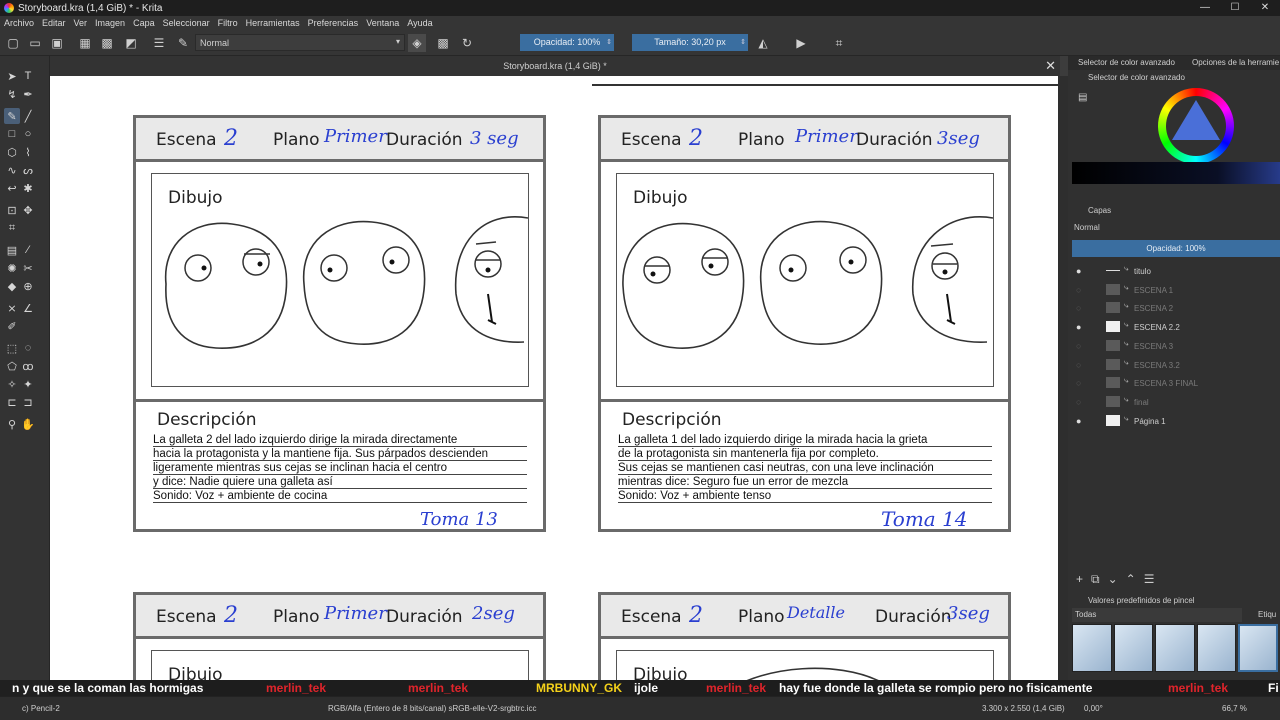 This screenshot has width=1280, height=720. I want to click on brush-preset-selected, so click(1258, 648).